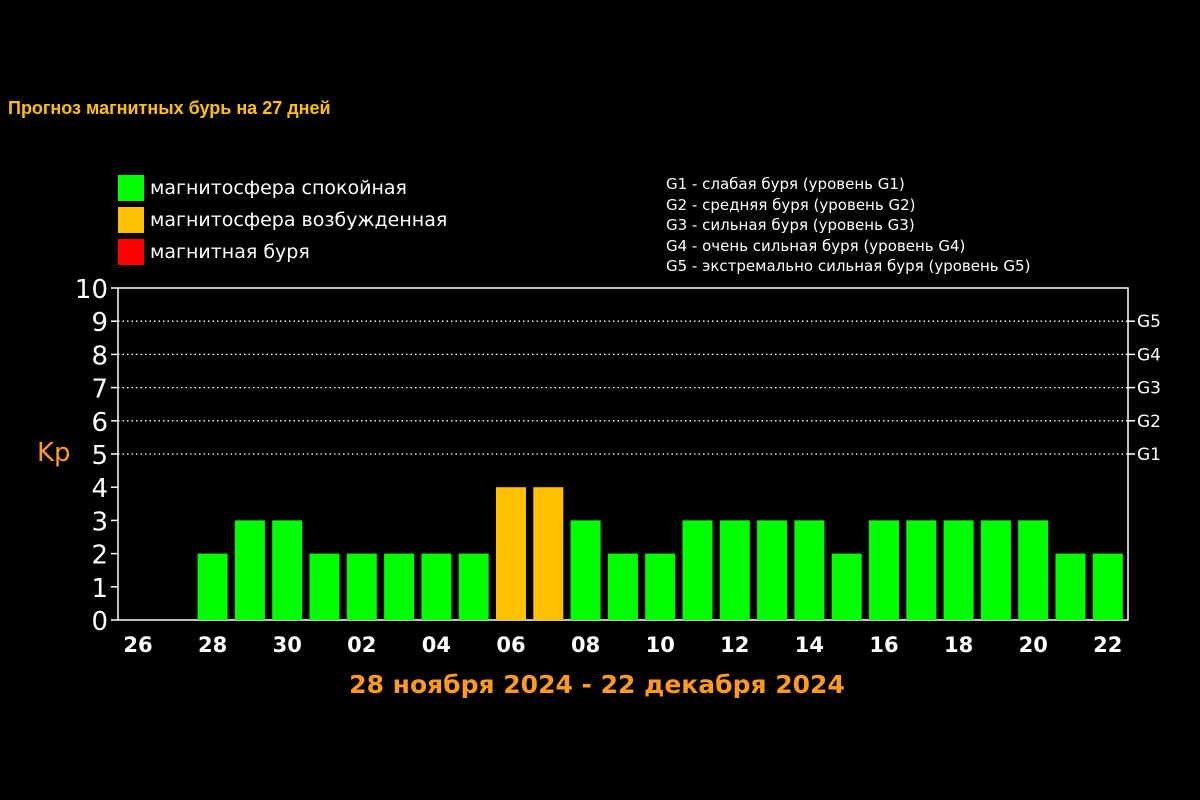 This screenshot has height=800, width=1200. What do you see at coordinates (809, 645) in the screenshot?
I see `x-tick-label-14: 14` at bounding box center [809, 645].